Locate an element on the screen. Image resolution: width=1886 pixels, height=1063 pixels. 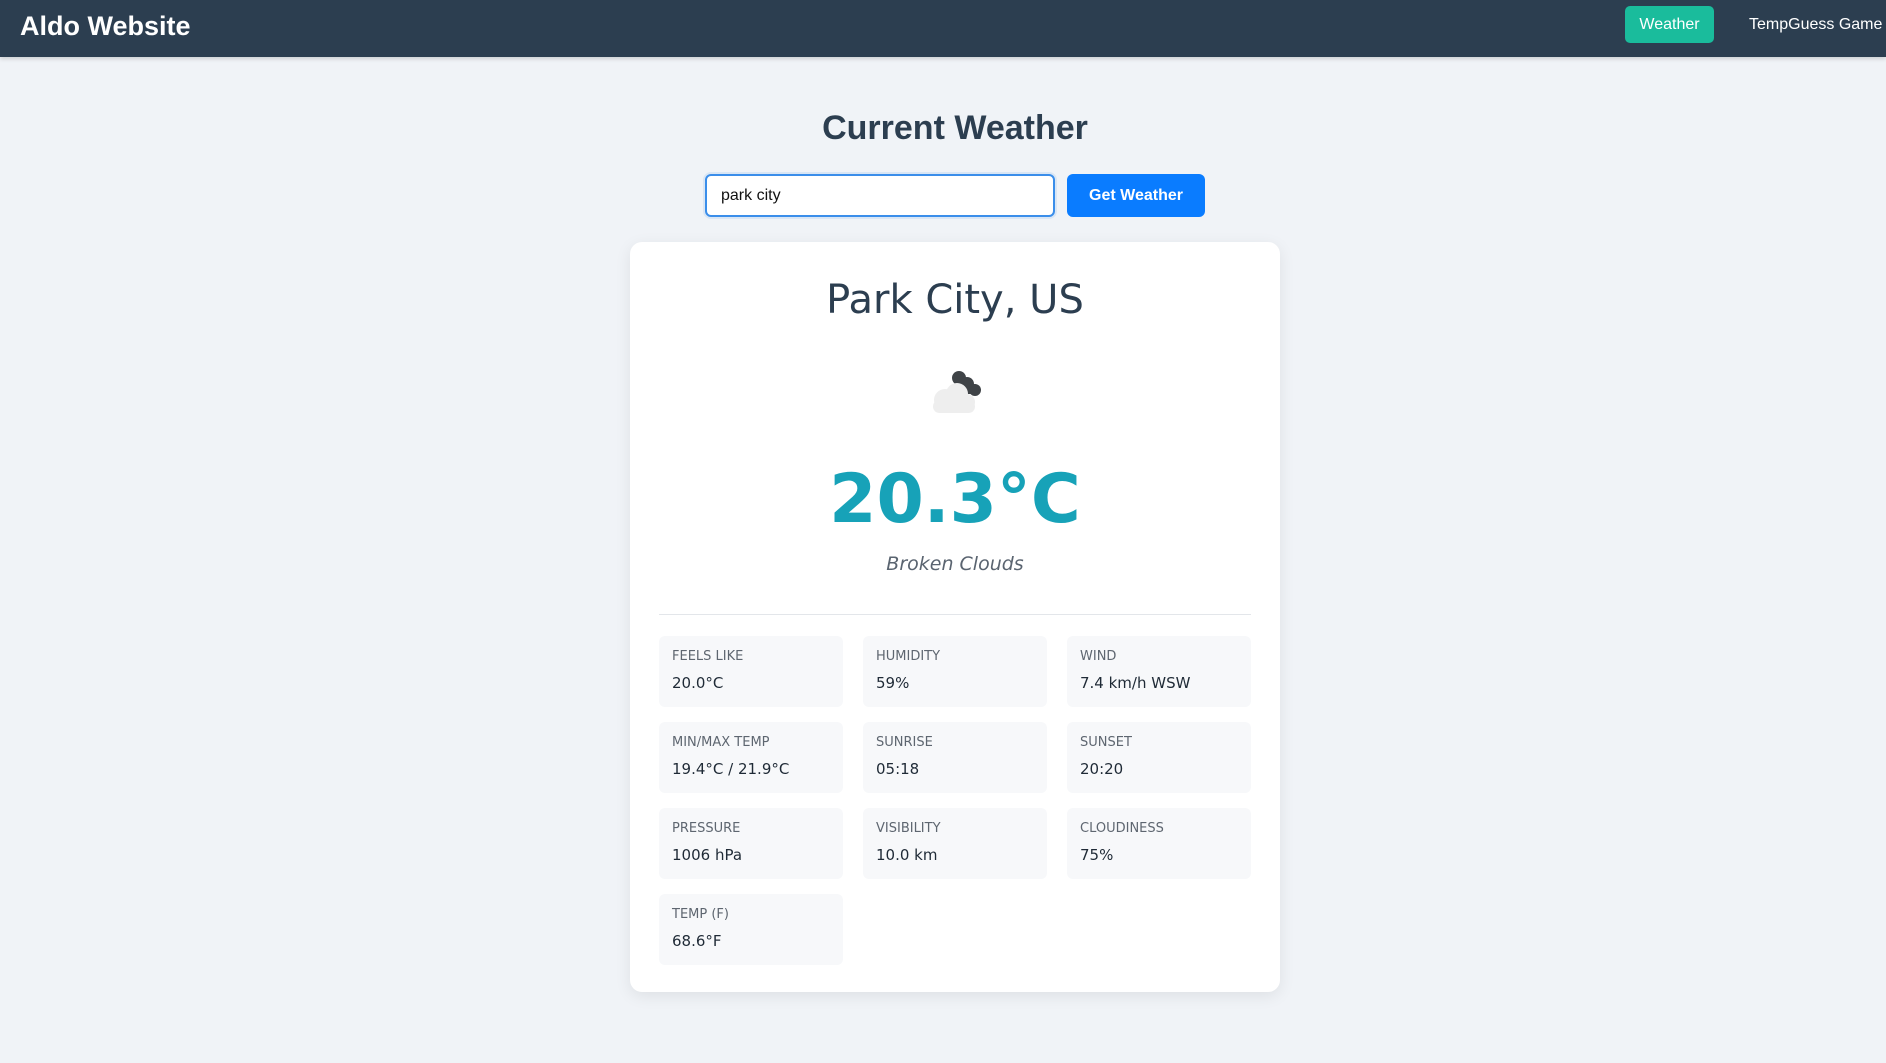
detail-value: 19.4°C / 21.9°C is located at coordinates (731, 769).